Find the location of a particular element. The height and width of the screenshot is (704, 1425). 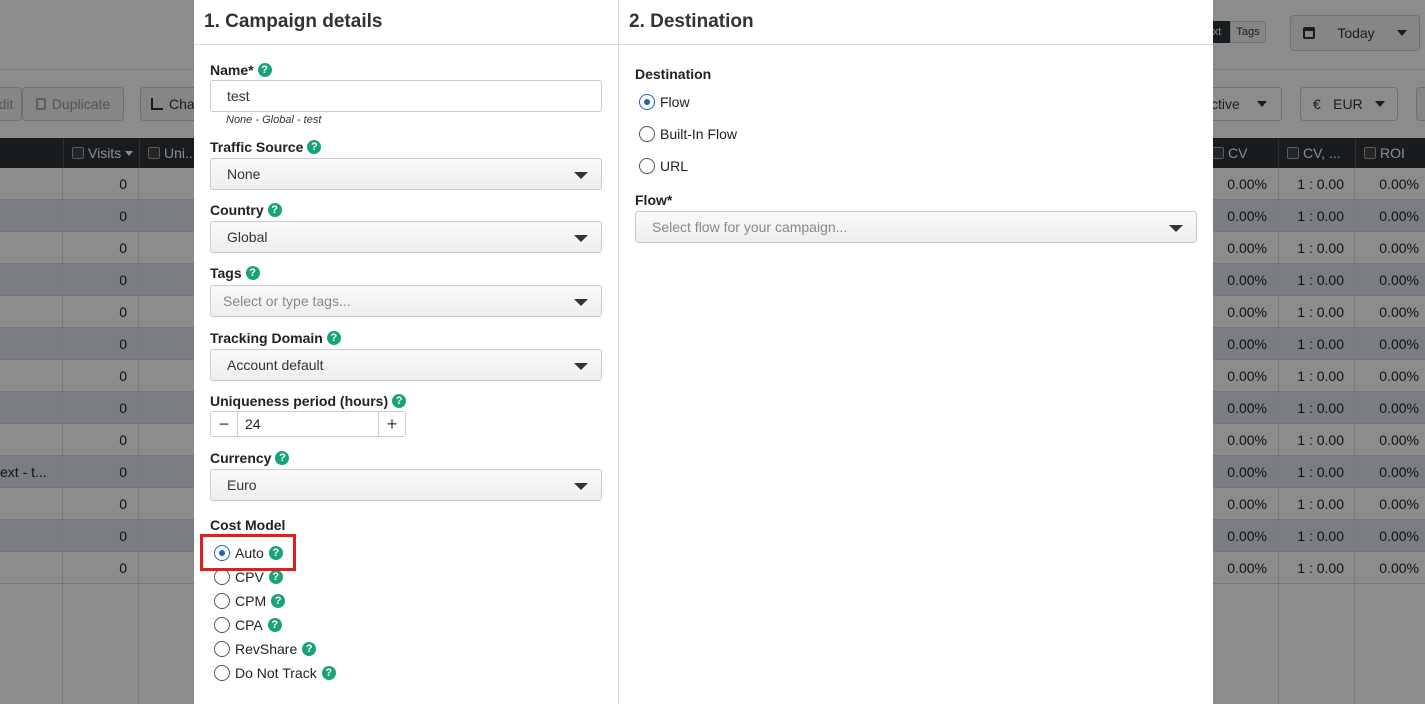

cost-model-cpv: CPV? is located at coordinates (248, 577).